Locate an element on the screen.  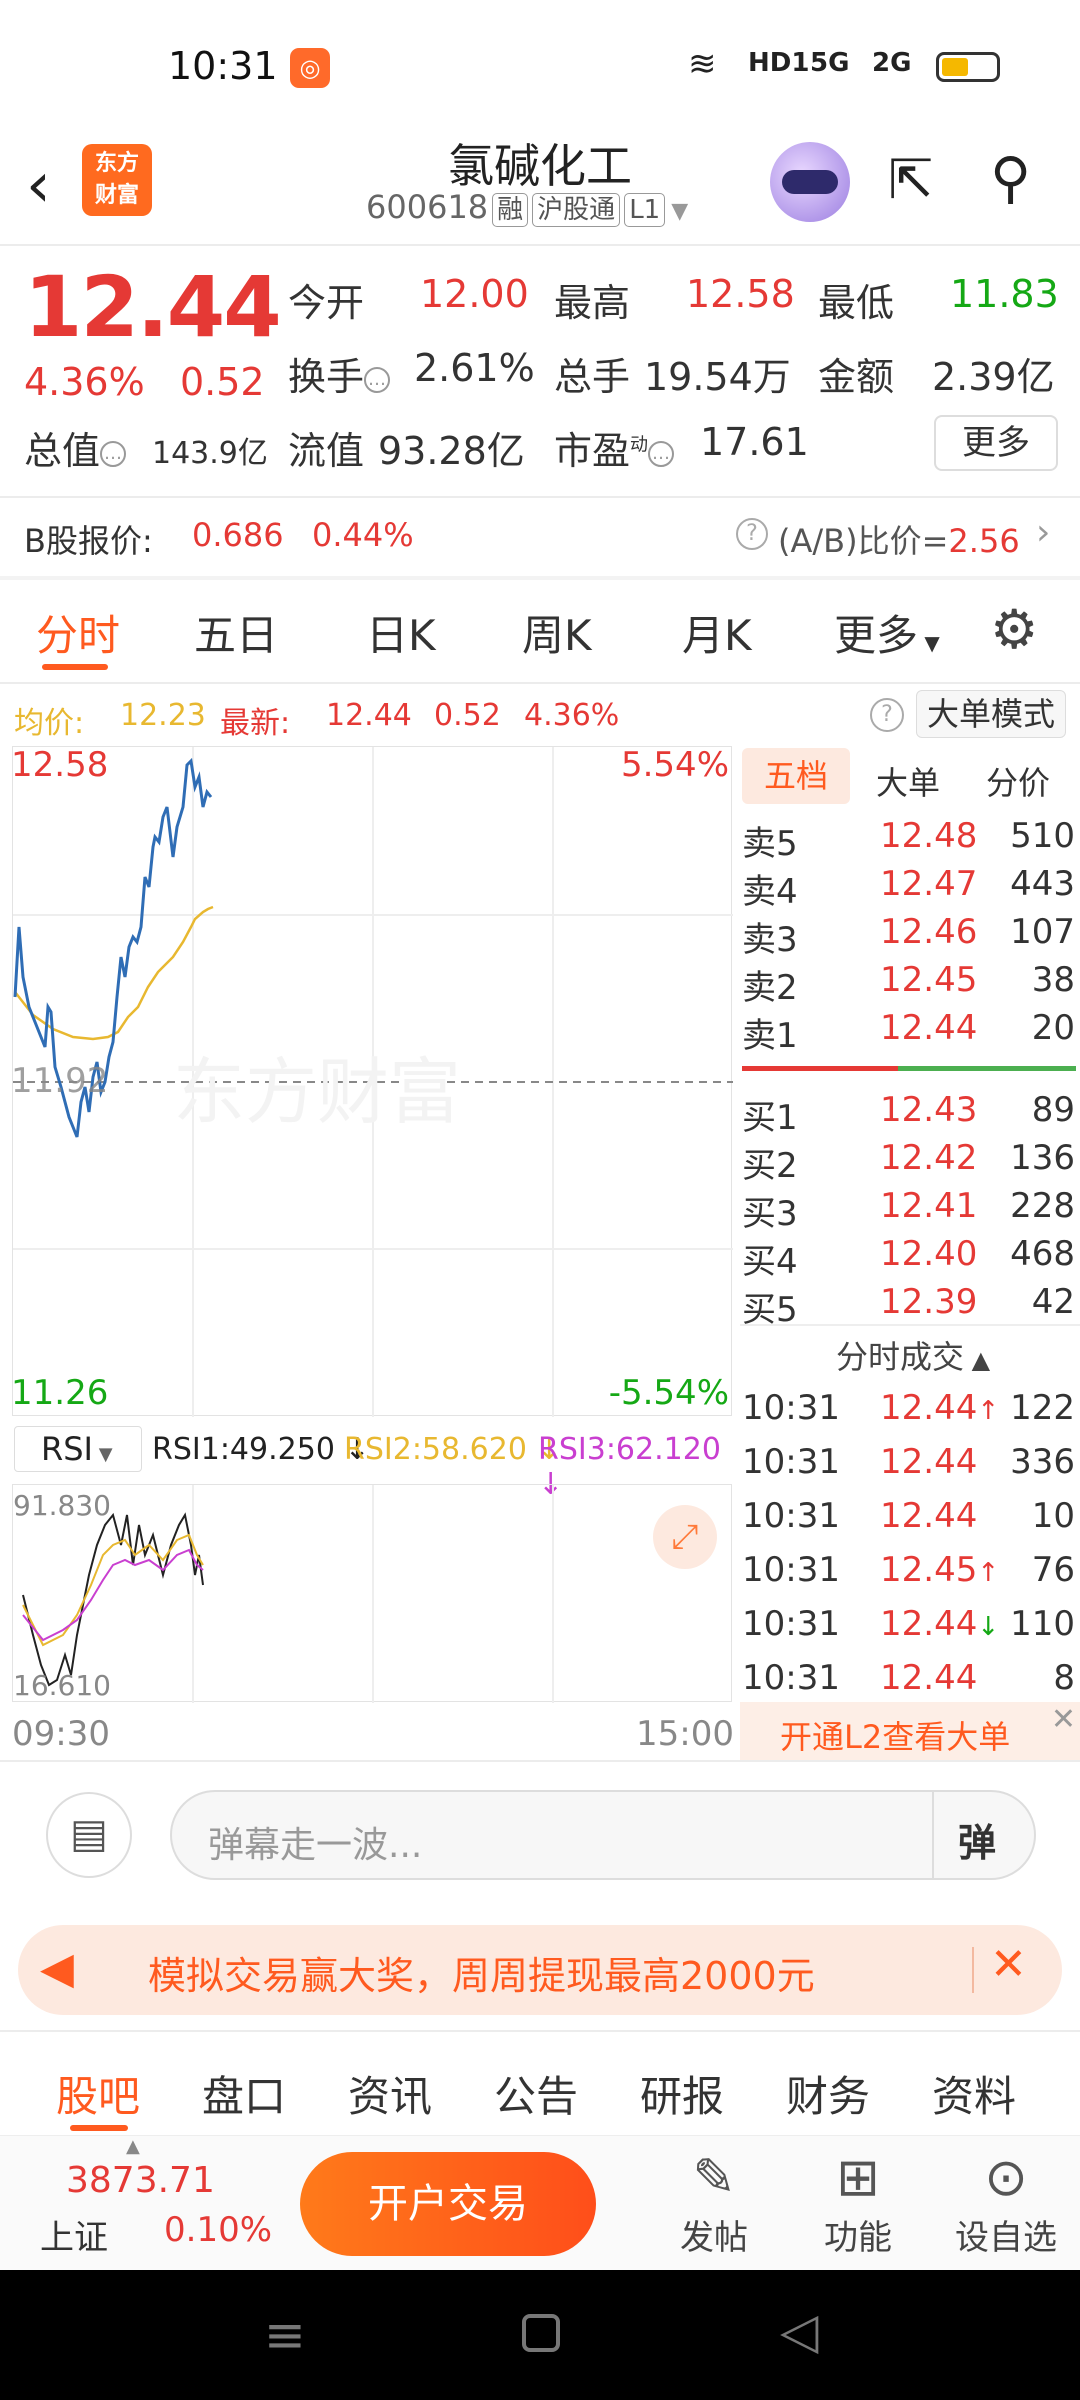
ab-ratio: (A/B)比价=2.56 is located at coordinates (899, 541).